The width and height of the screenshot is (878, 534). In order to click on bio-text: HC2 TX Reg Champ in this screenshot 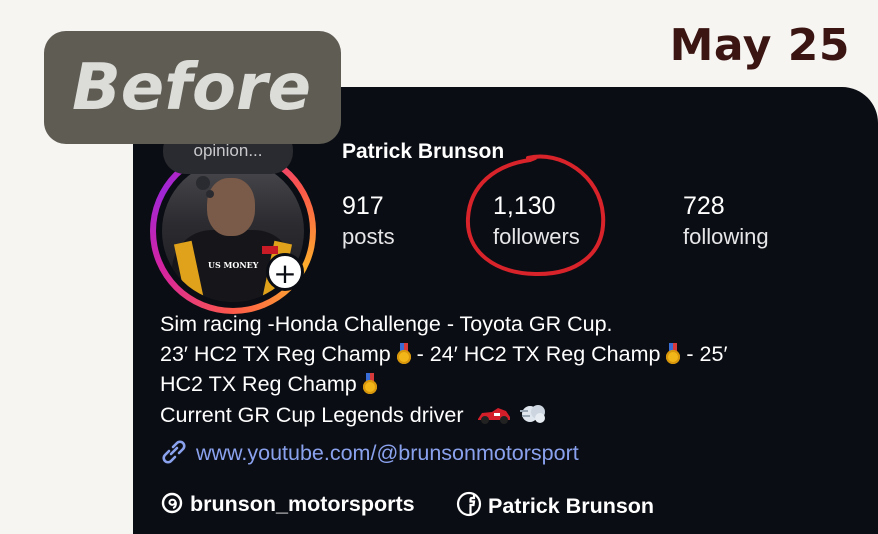, I will do `click(261, 384)`.